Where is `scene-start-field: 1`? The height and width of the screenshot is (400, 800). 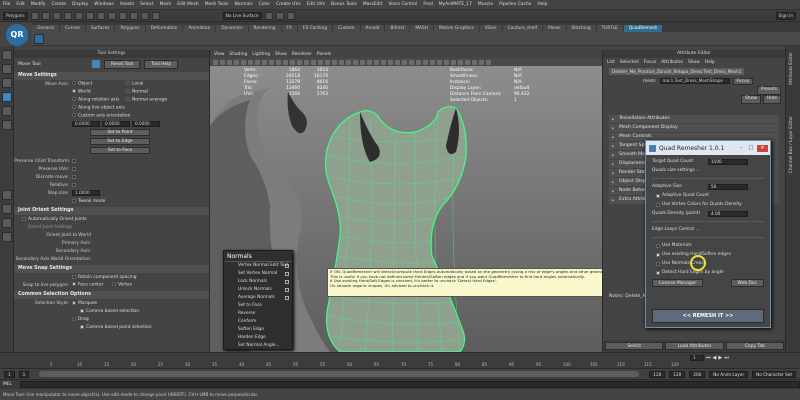
scene-start-field: 1 is located at coordinates (9, 374).